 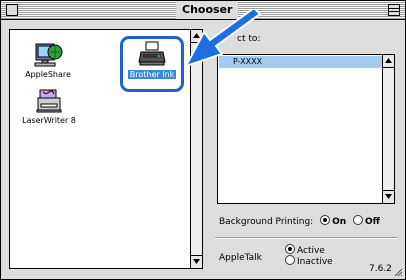 What do you see at coordinates (290, 260) in the screenshot?
I see `radio-appletalk-inactive` at bounding box center [290, 260].